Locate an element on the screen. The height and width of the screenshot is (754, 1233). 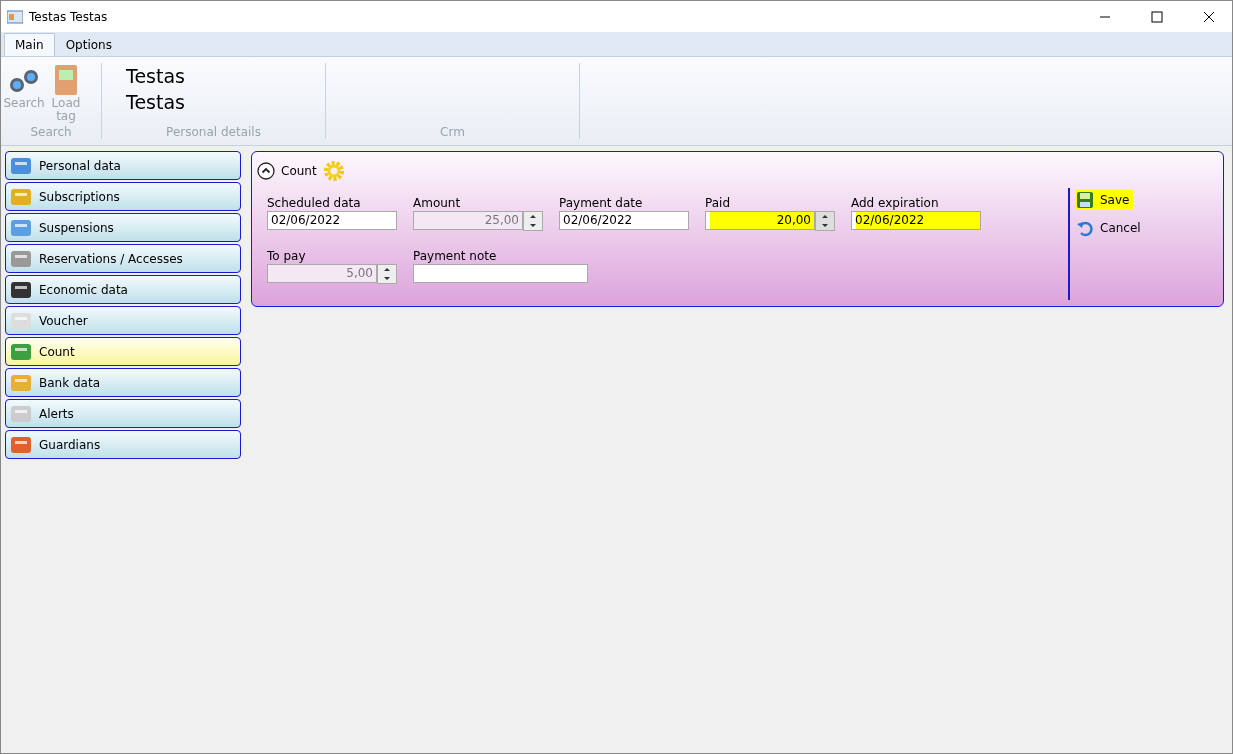
group-label: Crm is located at coordinates (452, 132).